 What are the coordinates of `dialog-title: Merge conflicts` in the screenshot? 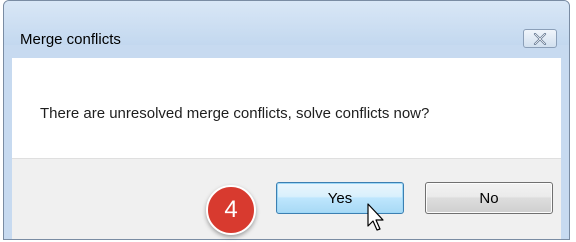 It's located at (70, 39).